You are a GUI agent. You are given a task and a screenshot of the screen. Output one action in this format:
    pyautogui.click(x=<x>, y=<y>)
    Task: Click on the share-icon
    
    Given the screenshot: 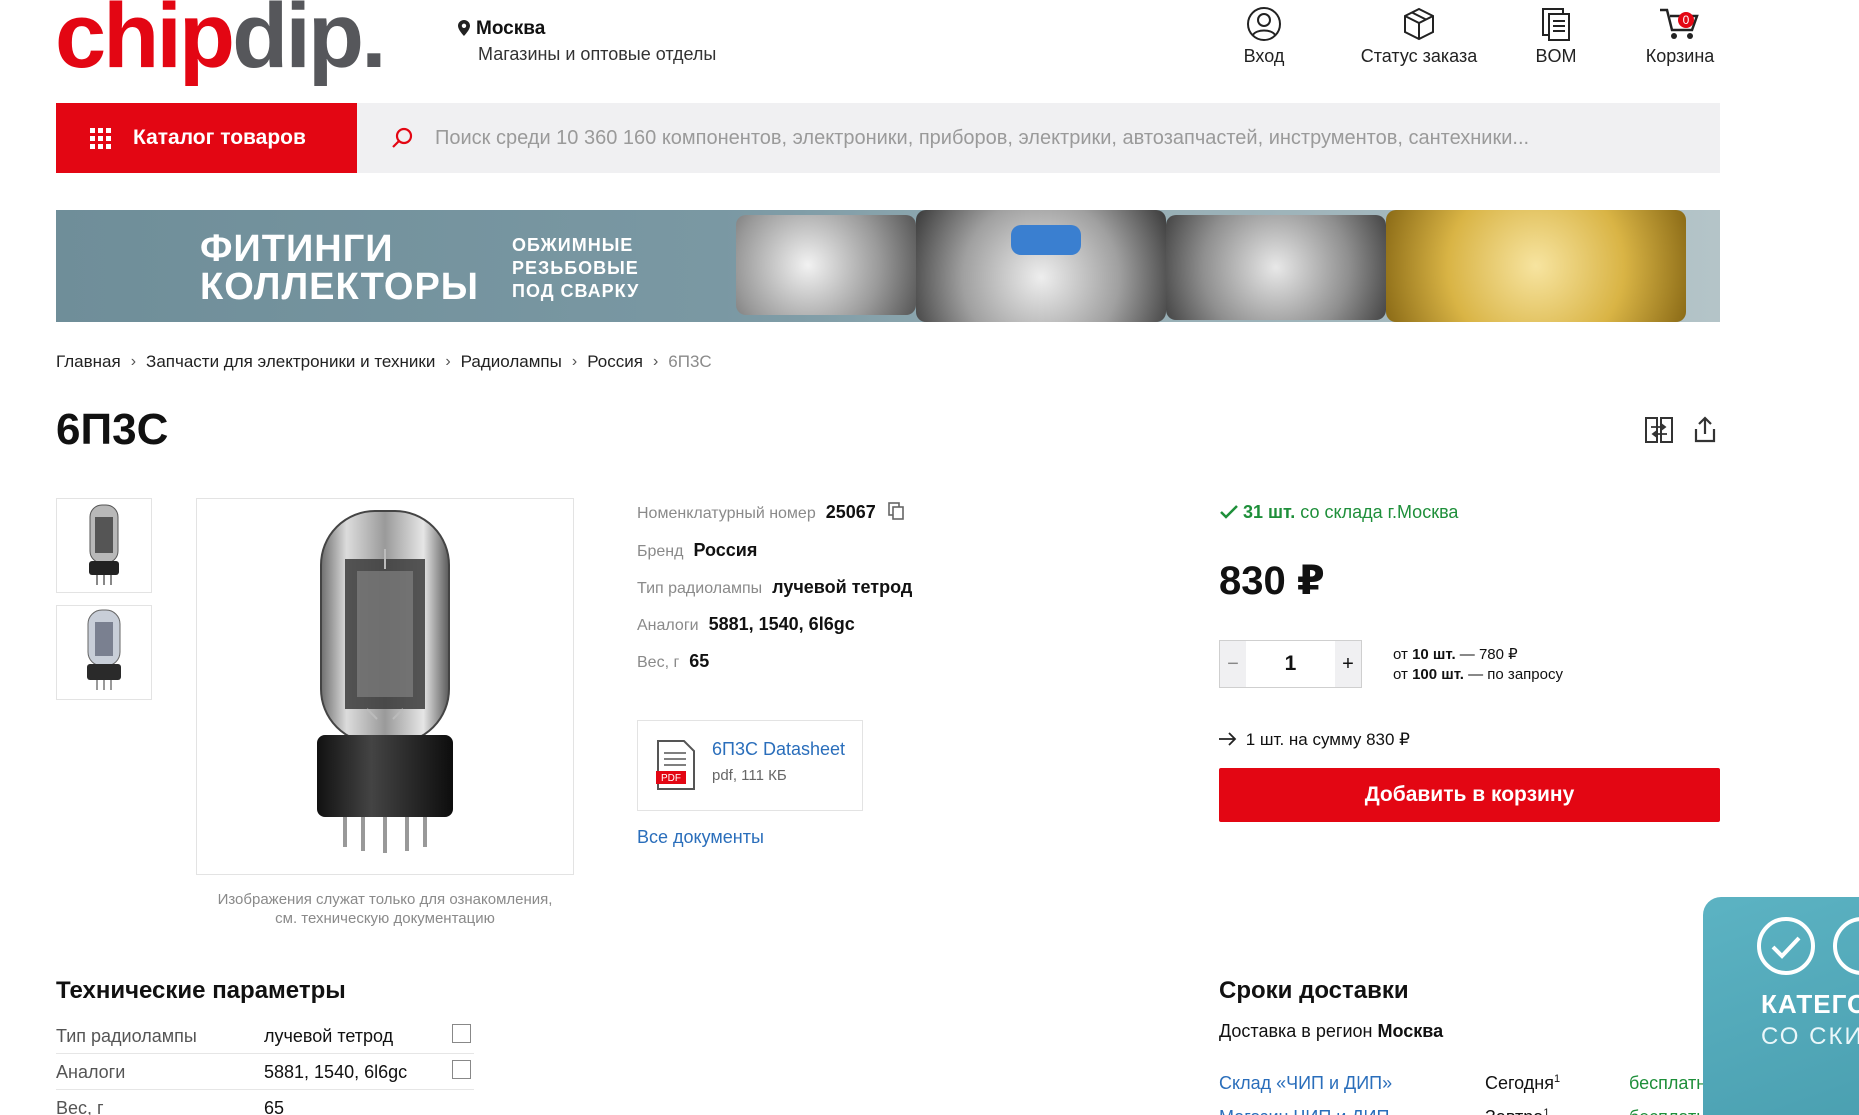 What is the action you would take?
    pyautogui.click(x=1705, y=430)
    